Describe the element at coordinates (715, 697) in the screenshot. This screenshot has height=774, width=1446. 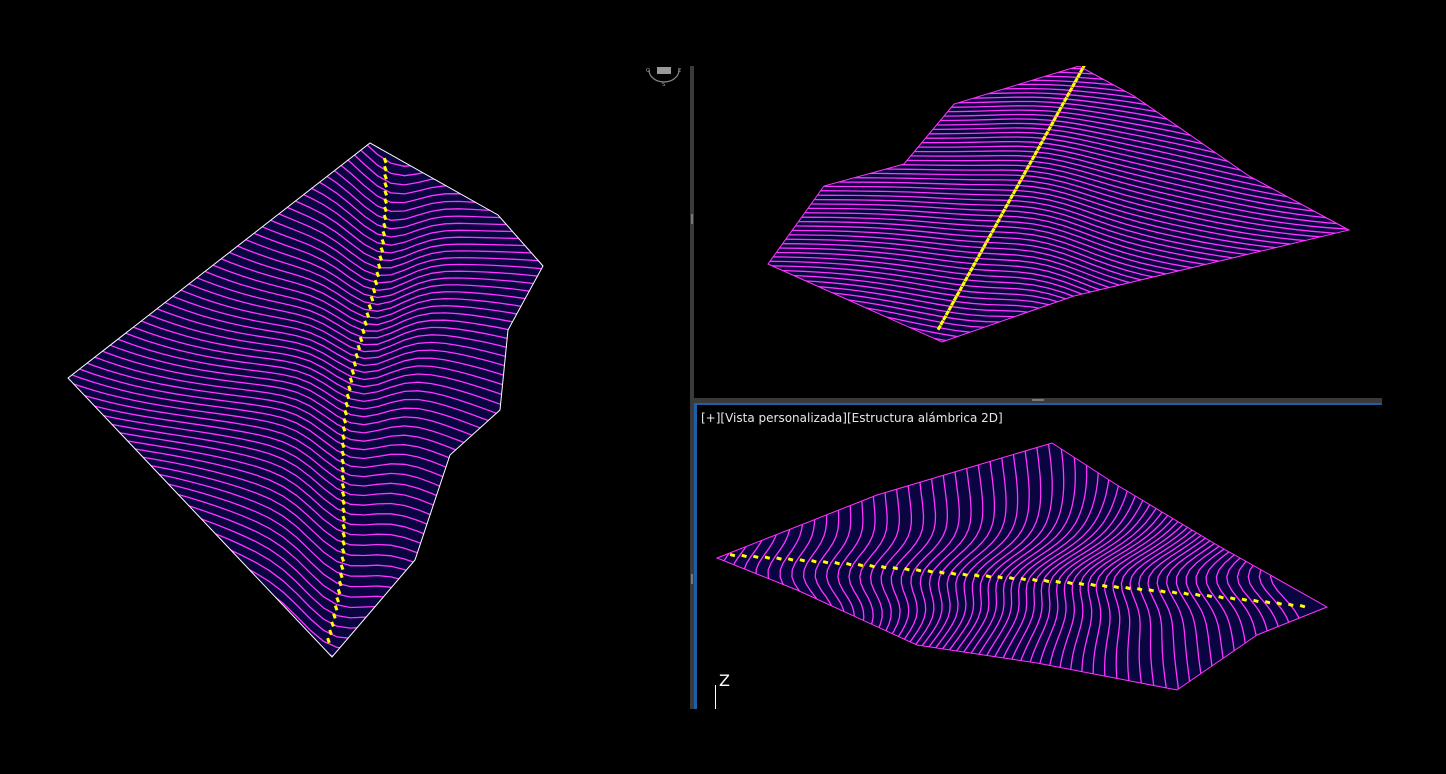
I see `ucs-z-axis-line` at that location.